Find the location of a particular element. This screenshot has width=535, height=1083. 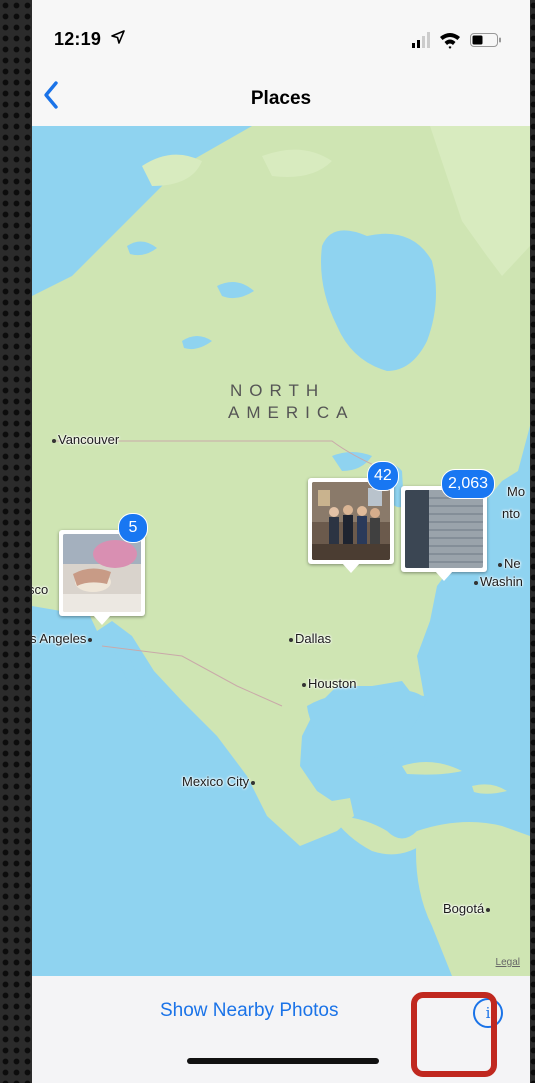

cluster-count-badge: 5 is located at coordinates (133, 528).